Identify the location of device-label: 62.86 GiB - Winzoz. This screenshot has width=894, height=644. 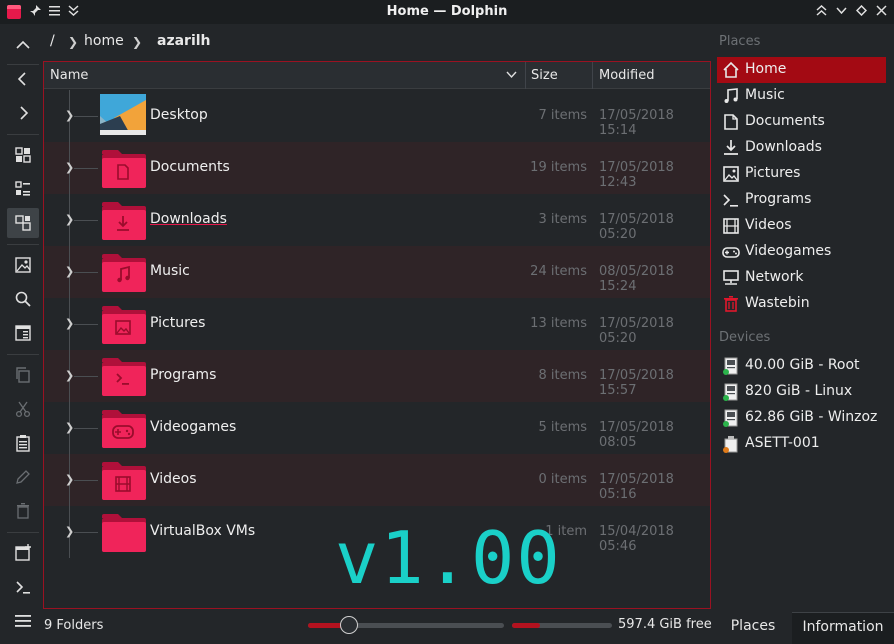
(811, 417).